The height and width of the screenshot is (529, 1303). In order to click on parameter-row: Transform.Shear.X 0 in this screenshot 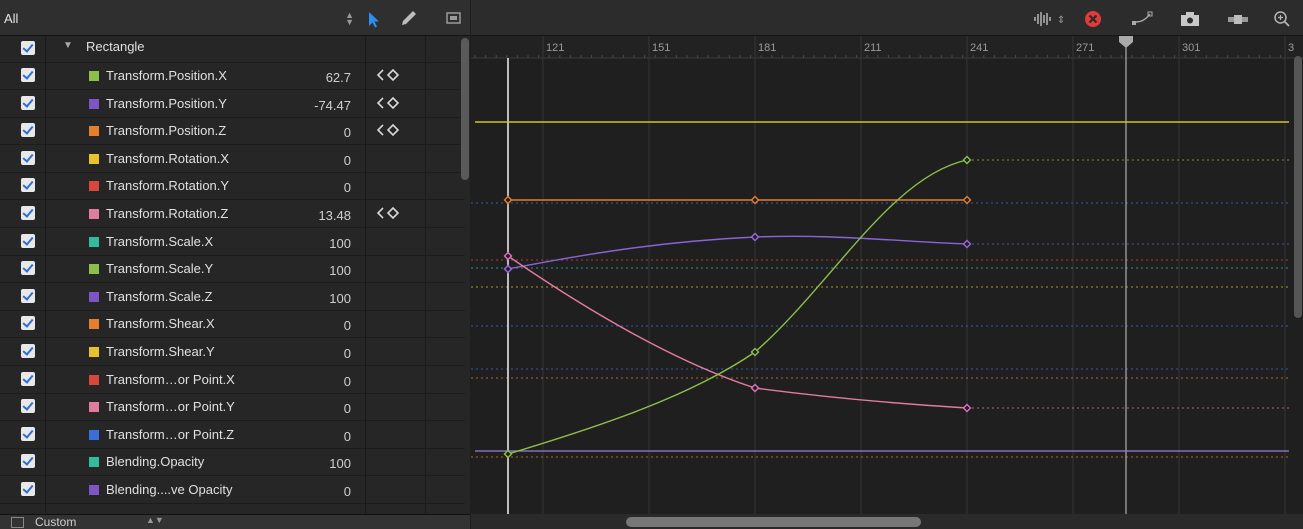, I will do `click(232, 325)`.